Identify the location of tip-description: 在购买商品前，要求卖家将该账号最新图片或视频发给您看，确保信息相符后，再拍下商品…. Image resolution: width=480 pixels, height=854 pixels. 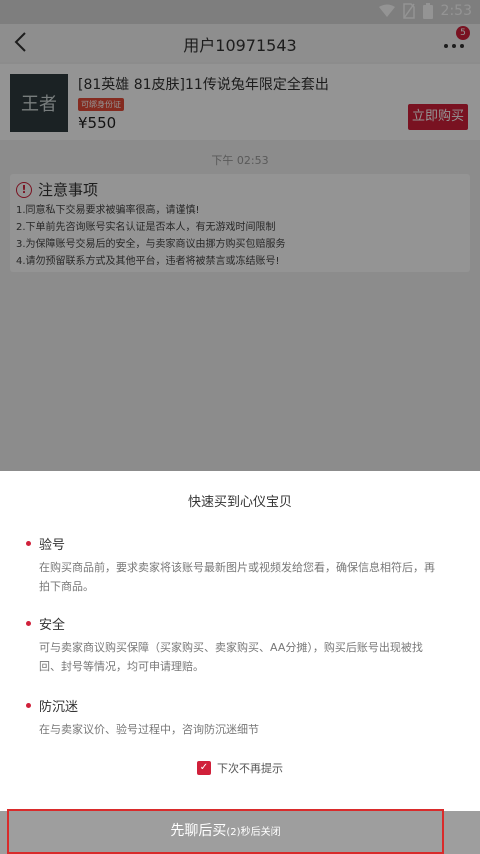
(237, 577).